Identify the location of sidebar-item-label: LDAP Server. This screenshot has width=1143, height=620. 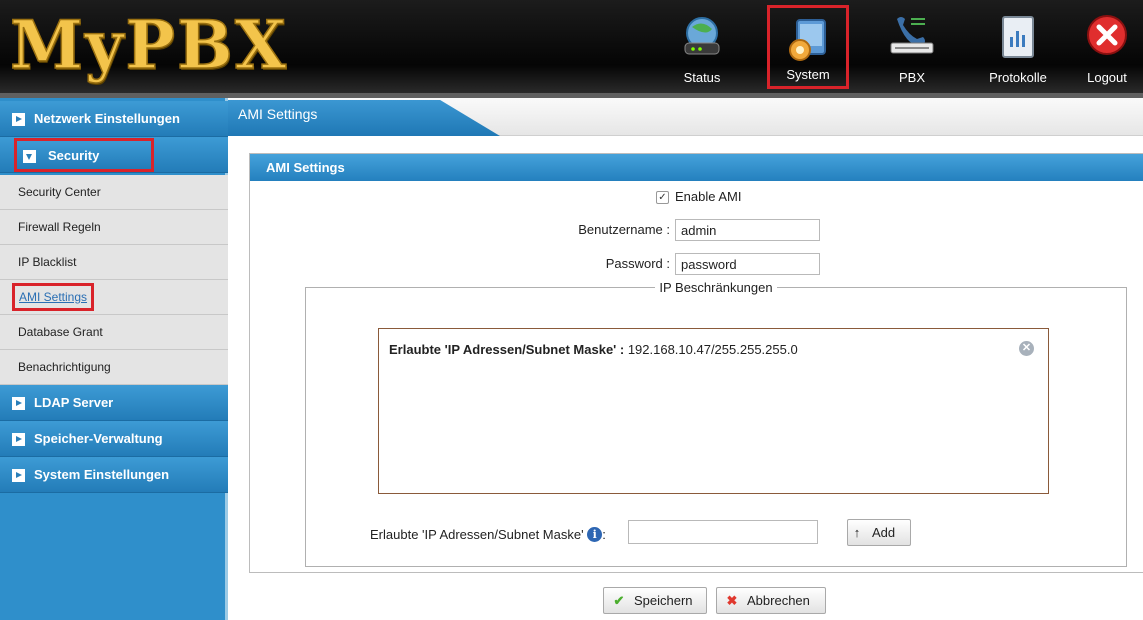
(74, 402).